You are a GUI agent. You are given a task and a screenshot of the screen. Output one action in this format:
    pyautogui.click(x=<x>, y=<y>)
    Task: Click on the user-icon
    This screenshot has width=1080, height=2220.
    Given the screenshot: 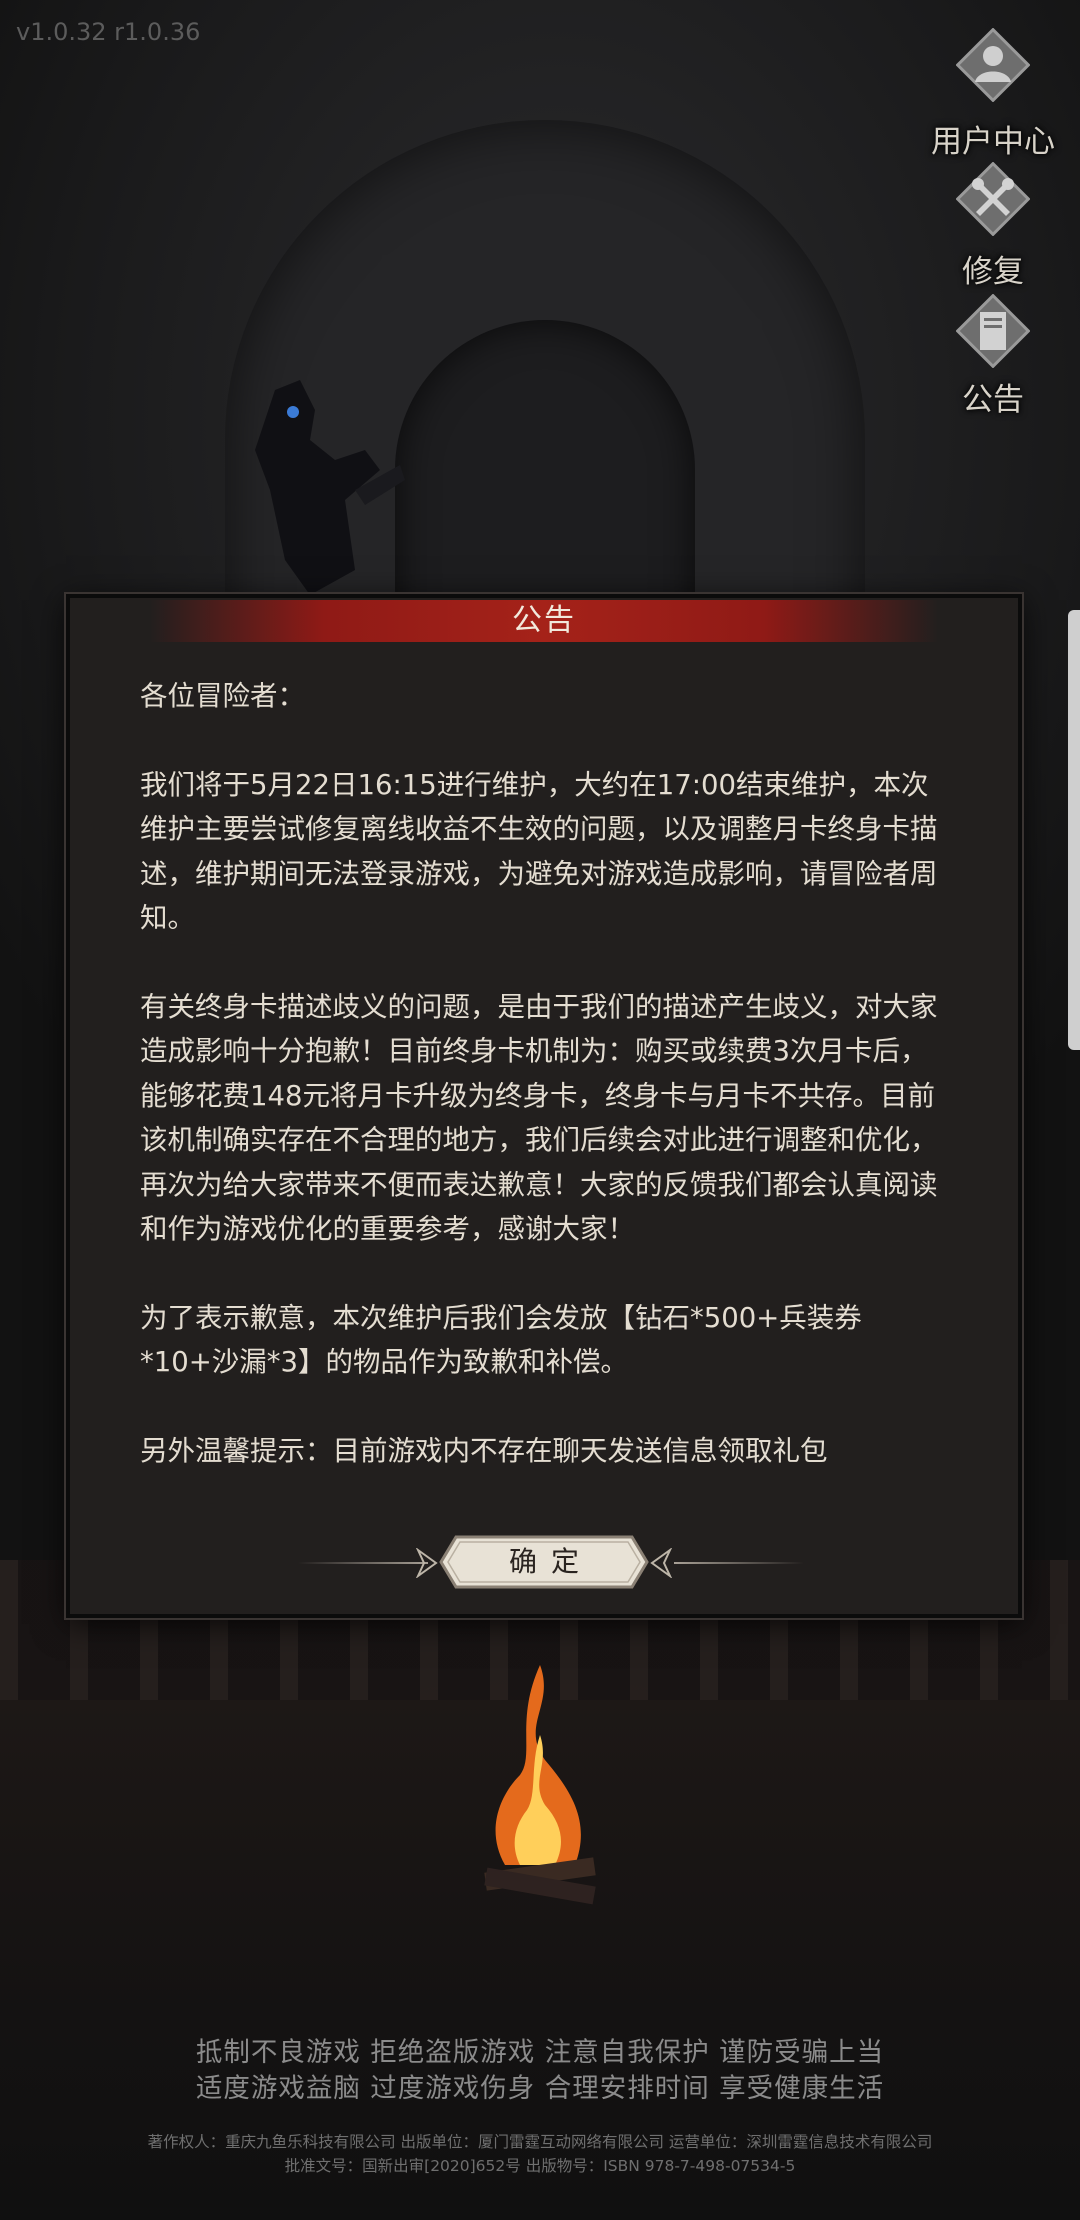 What is the action you would take?
    pyautogui.click(x=993, y=65)
    